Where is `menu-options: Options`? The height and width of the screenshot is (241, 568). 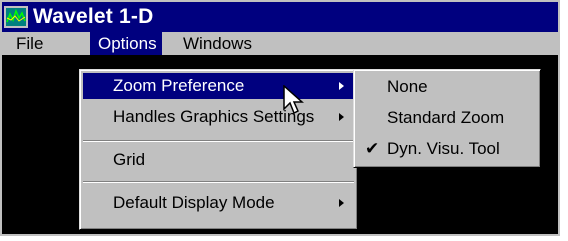 menu-options: Options is located at coordinates (126, 43).